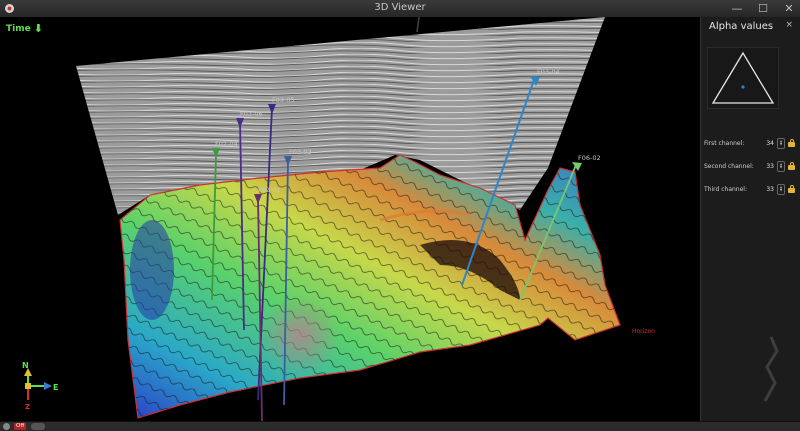 This screenshot has height=431, width=800. What do you see at coordinates (251, 114) in the screenshot?
I see `well-label: F03-06` at bounding box center [251, 114].